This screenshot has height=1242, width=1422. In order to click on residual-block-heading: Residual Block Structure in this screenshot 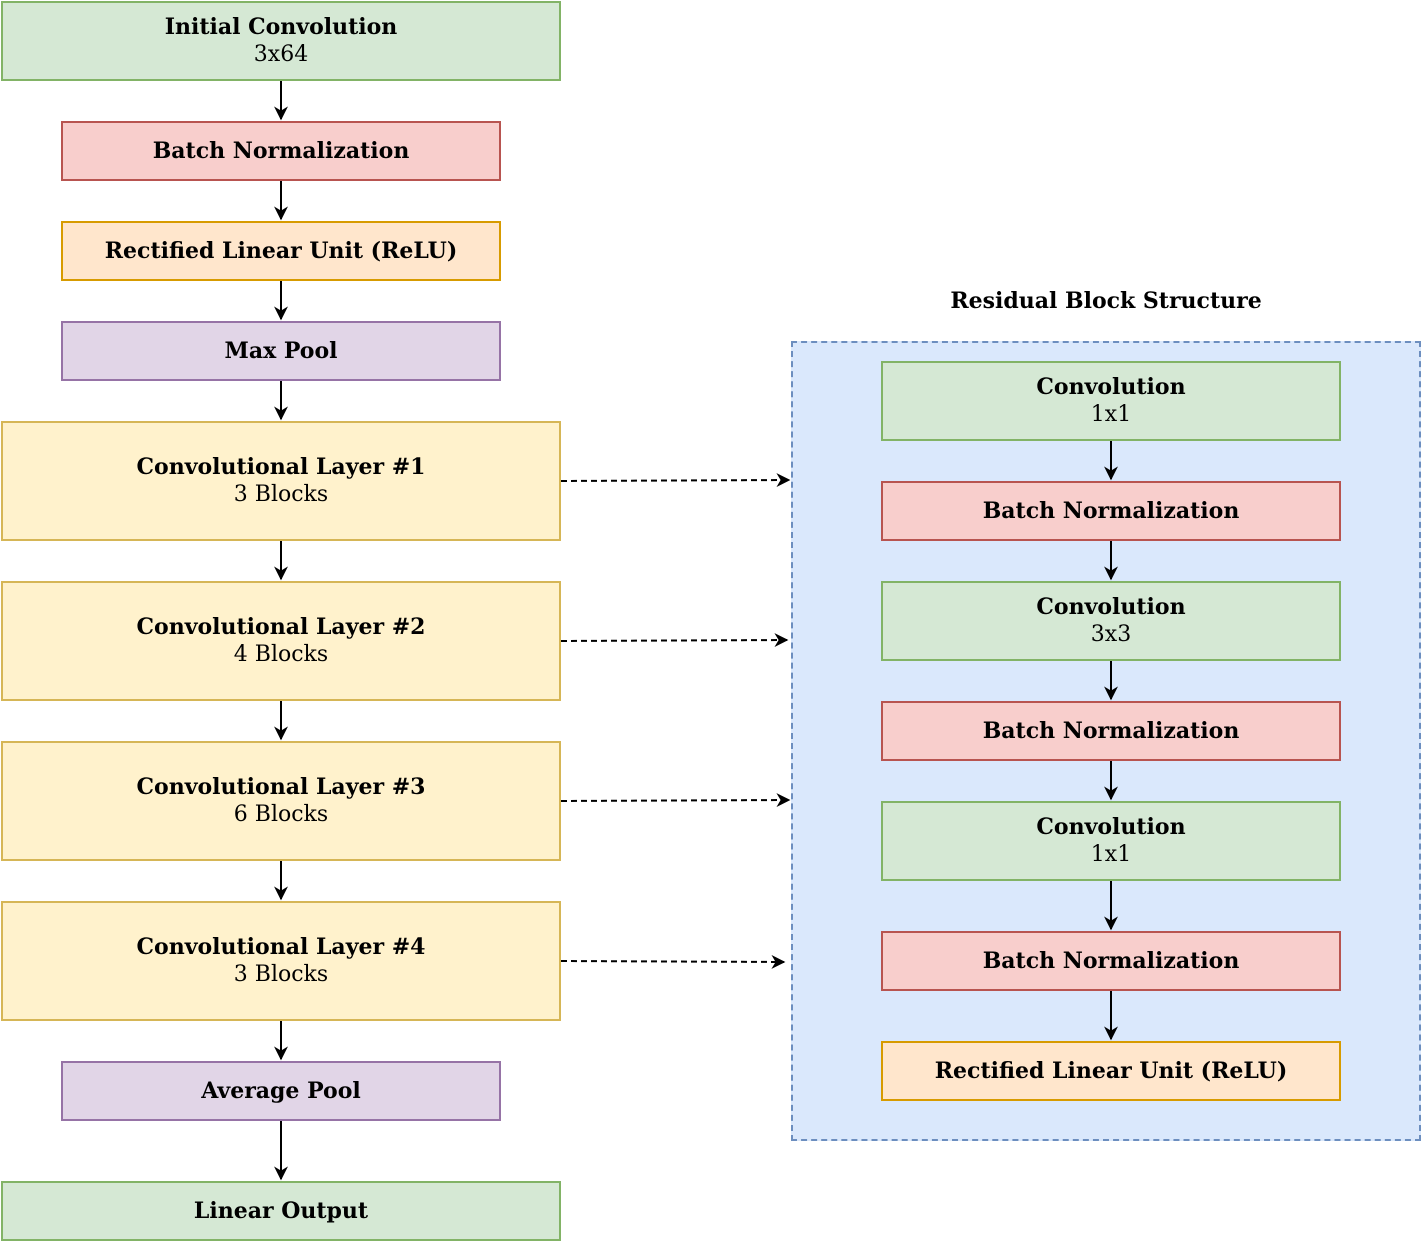, I will do `click(1106, 301)`.